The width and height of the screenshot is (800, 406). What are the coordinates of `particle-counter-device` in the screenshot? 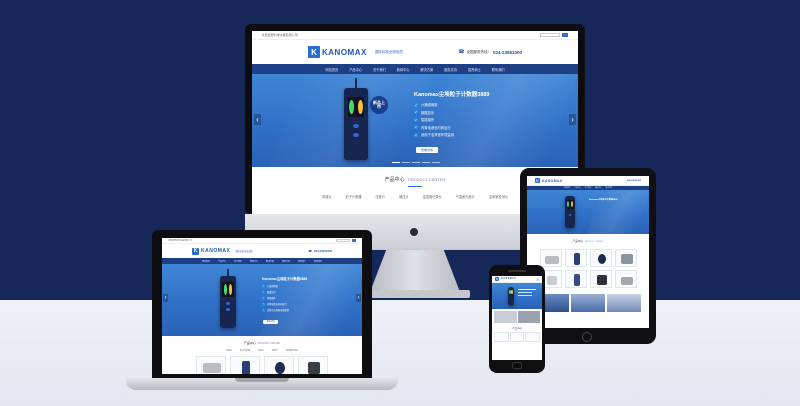 It's located at (228, 298).